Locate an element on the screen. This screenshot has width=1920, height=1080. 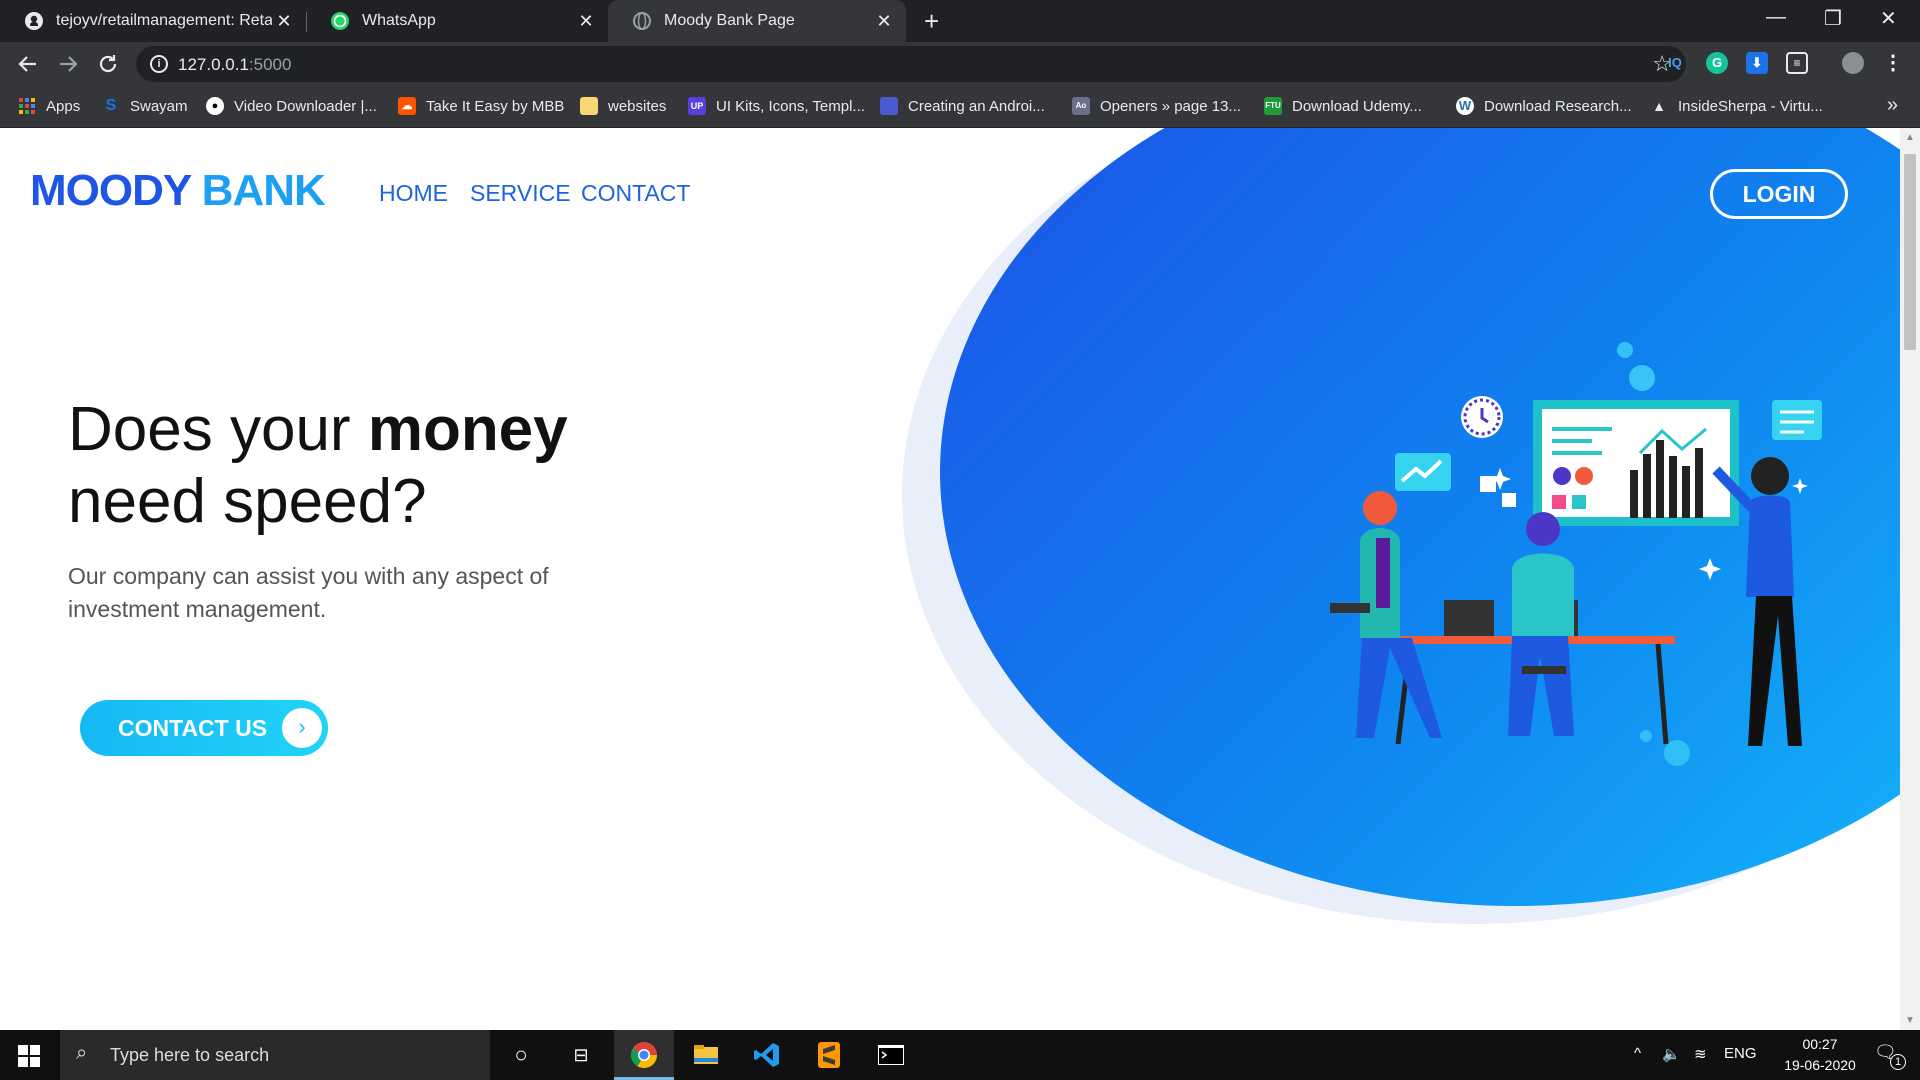
tab-label: Moody Bank Page is located at coordinates (729, 20).